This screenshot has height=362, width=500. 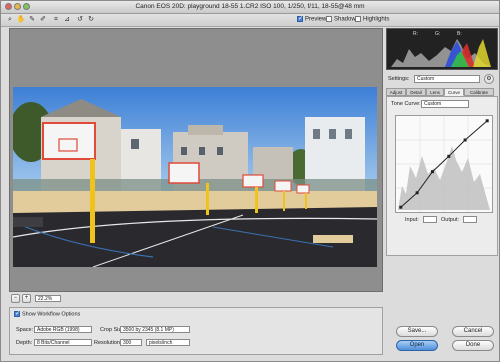 What do you see at coordinates (438, 34) in the screenshot?
I see `green-readout: G:` at bounding box center [438, 34].